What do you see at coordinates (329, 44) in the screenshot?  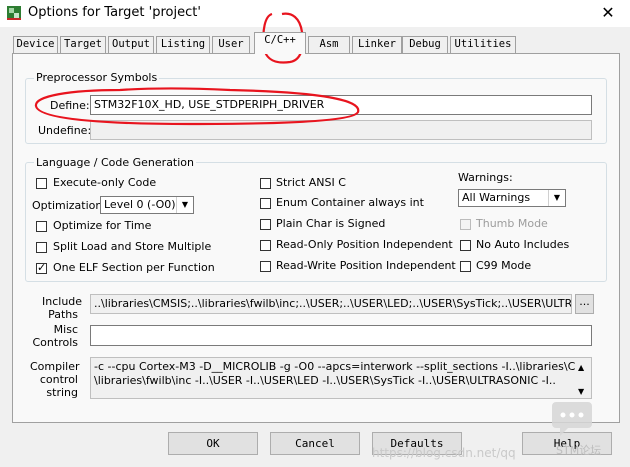 I see `tab-asm: Asm` at bounding box center [329, 44].